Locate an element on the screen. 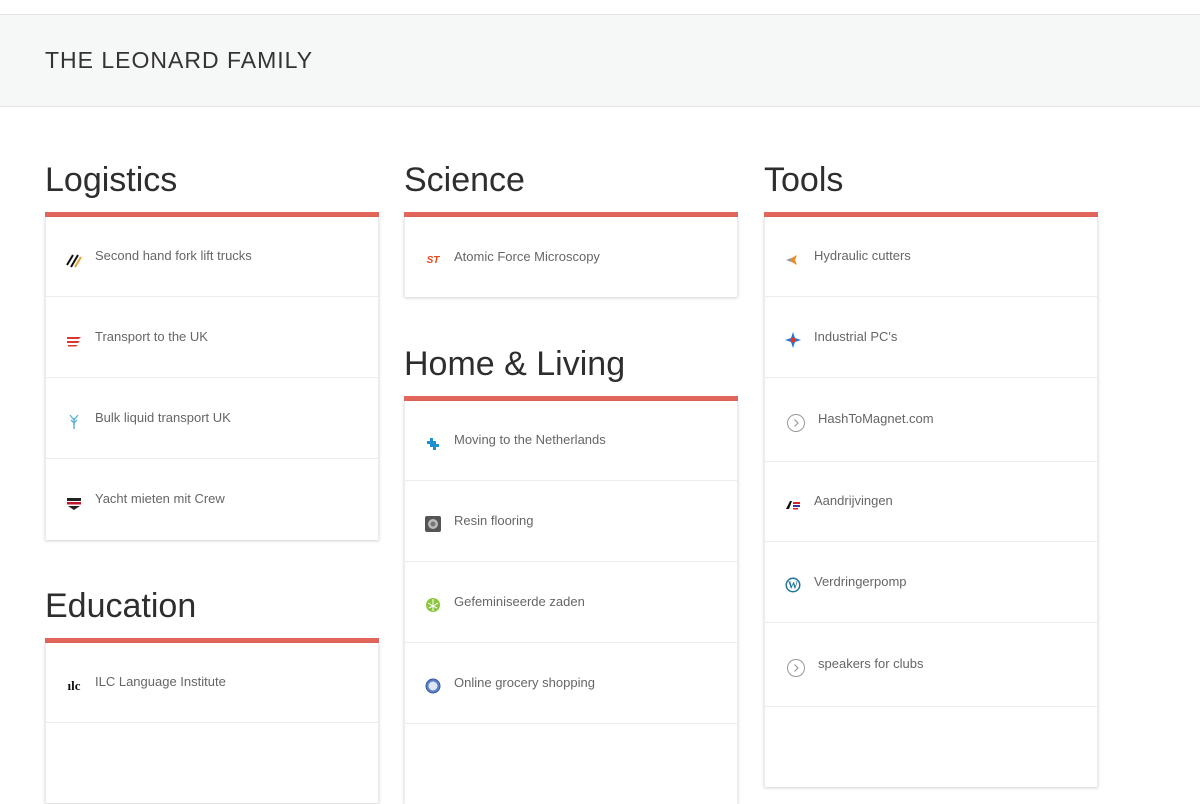  svg-text: W is located at coordinates (793, 586).